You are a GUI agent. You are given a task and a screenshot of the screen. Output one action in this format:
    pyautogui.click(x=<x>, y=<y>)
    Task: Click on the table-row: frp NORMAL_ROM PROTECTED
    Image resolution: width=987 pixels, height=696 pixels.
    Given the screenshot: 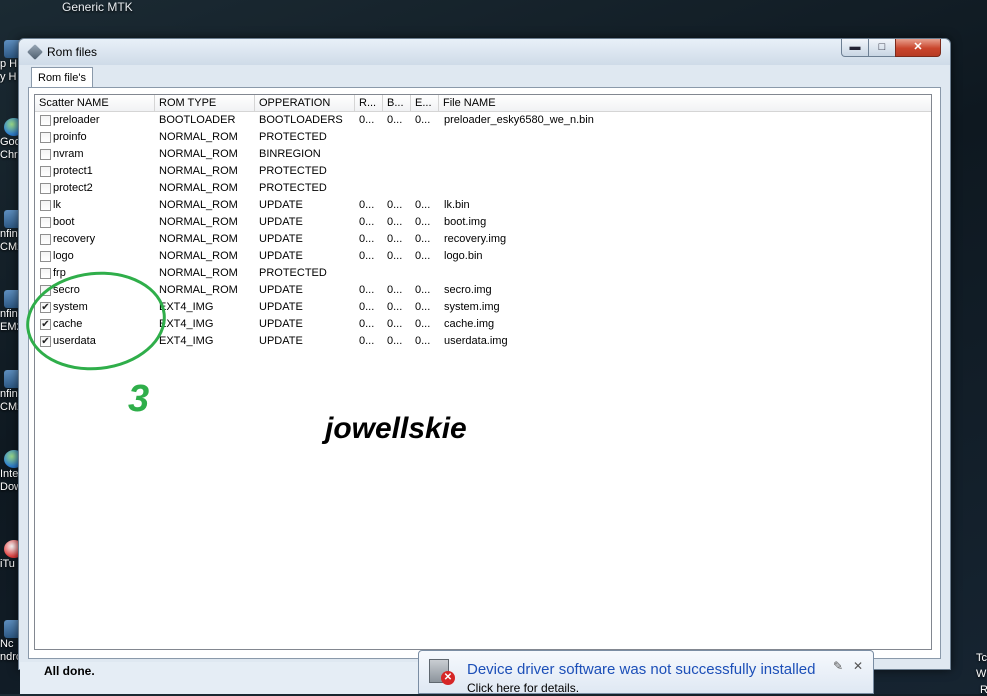 What is the action you would take?
    pyautogui.click(x=483, y=273)
    